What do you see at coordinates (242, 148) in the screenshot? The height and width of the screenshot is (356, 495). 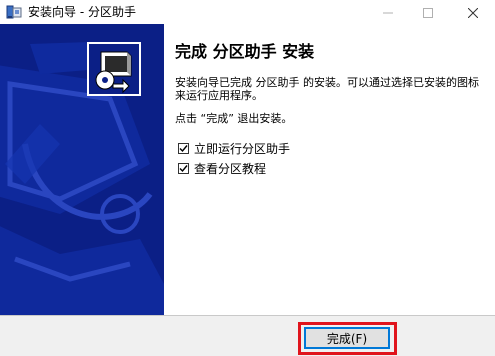 I see `run-app-label: 立即运行分区助手` at bounding box center [242, 148].